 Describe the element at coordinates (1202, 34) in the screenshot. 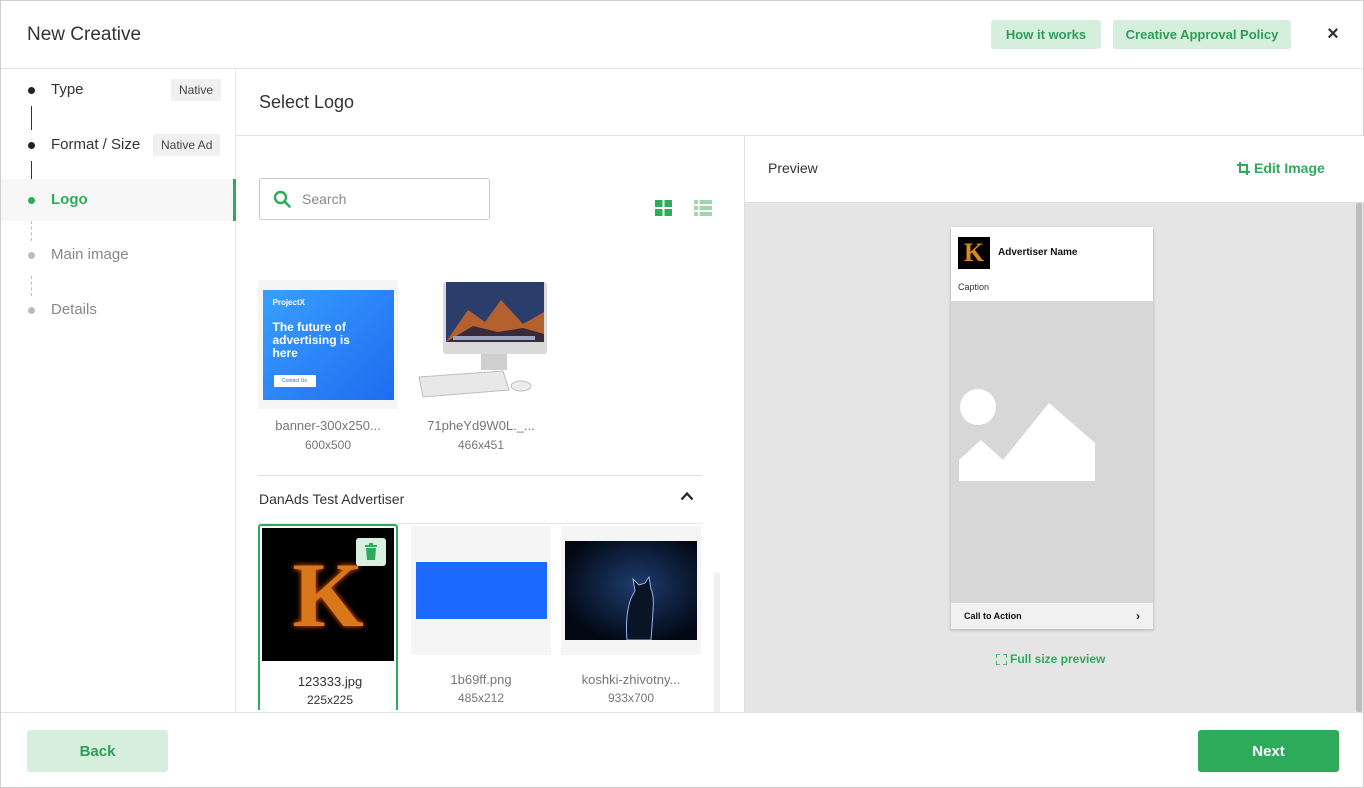

I see `creative-approval-policy-button: Creative Approval Policy` at that location.